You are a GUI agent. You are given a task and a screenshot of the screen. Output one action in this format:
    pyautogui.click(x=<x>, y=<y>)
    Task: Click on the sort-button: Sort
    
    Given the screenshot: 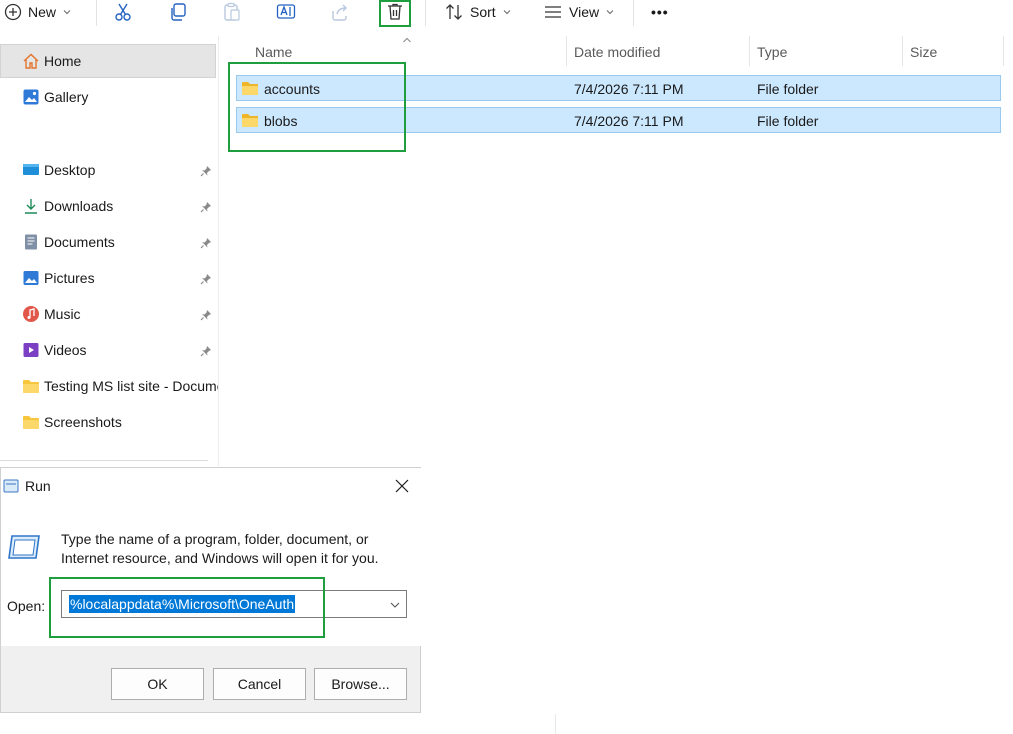 What is the action you would take?
    pyautogui.click(x=478, y=12)
    